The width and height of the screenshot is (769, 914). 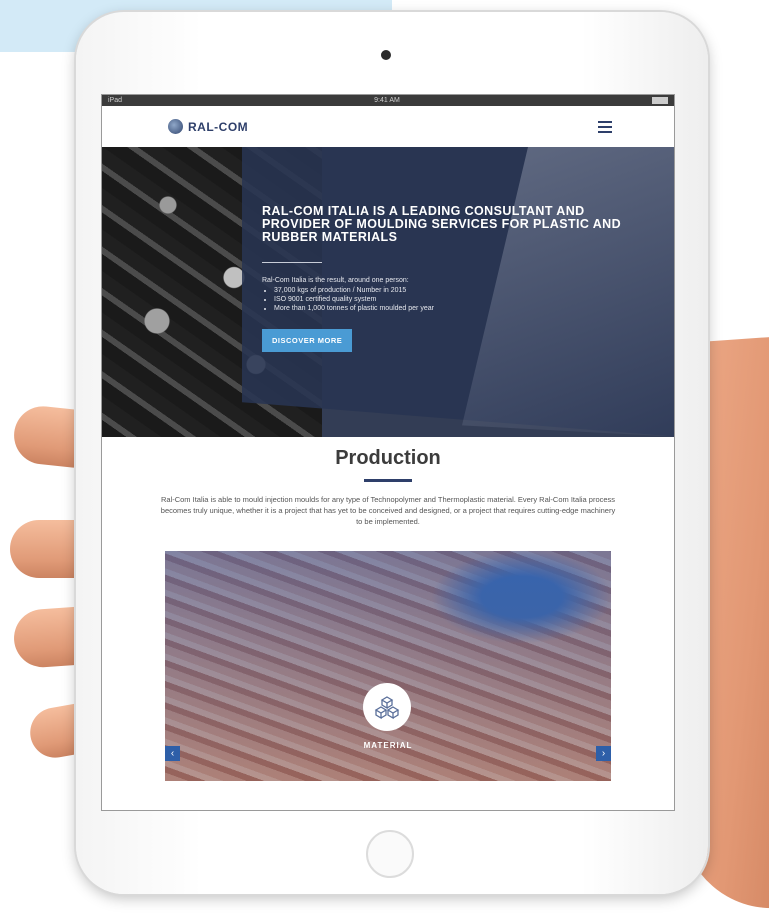 I want to click on slide-caption: MATERIAL, so click(x=388, y=745).